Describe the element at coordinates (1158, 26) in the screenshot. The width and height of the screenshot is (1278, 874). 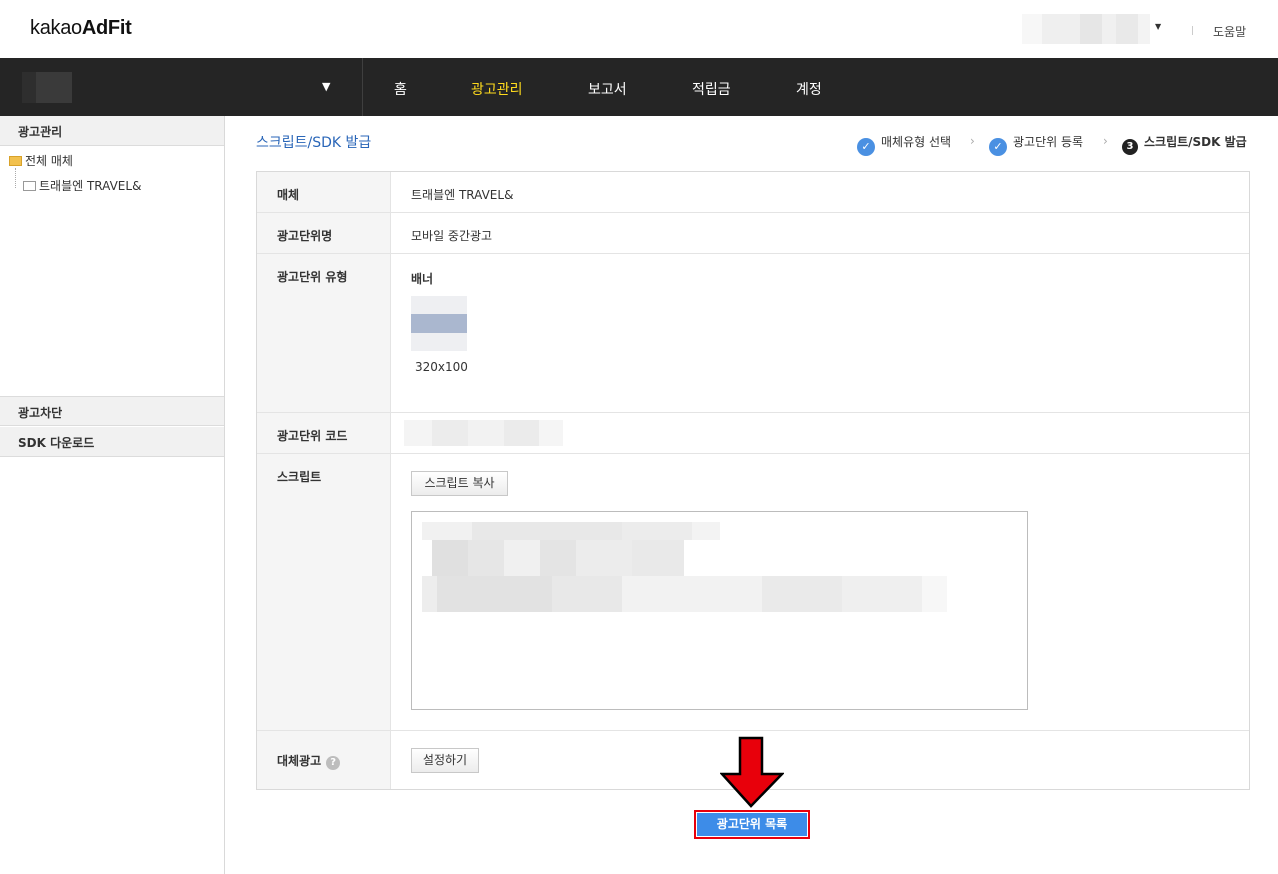
I see `account-caret-icon: ▼` at that location.